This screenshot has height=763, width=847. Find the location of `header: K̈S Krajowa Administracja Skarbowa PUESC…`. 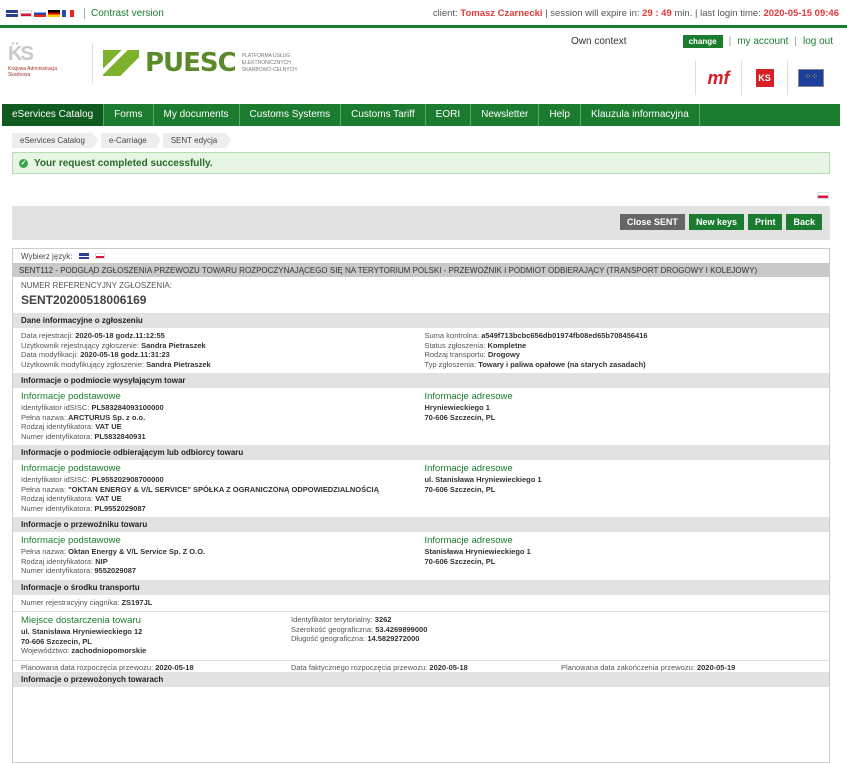

header: K̈S Krajowa Administracja Skarbowa PUESC… is located at coordinates (423, 66).